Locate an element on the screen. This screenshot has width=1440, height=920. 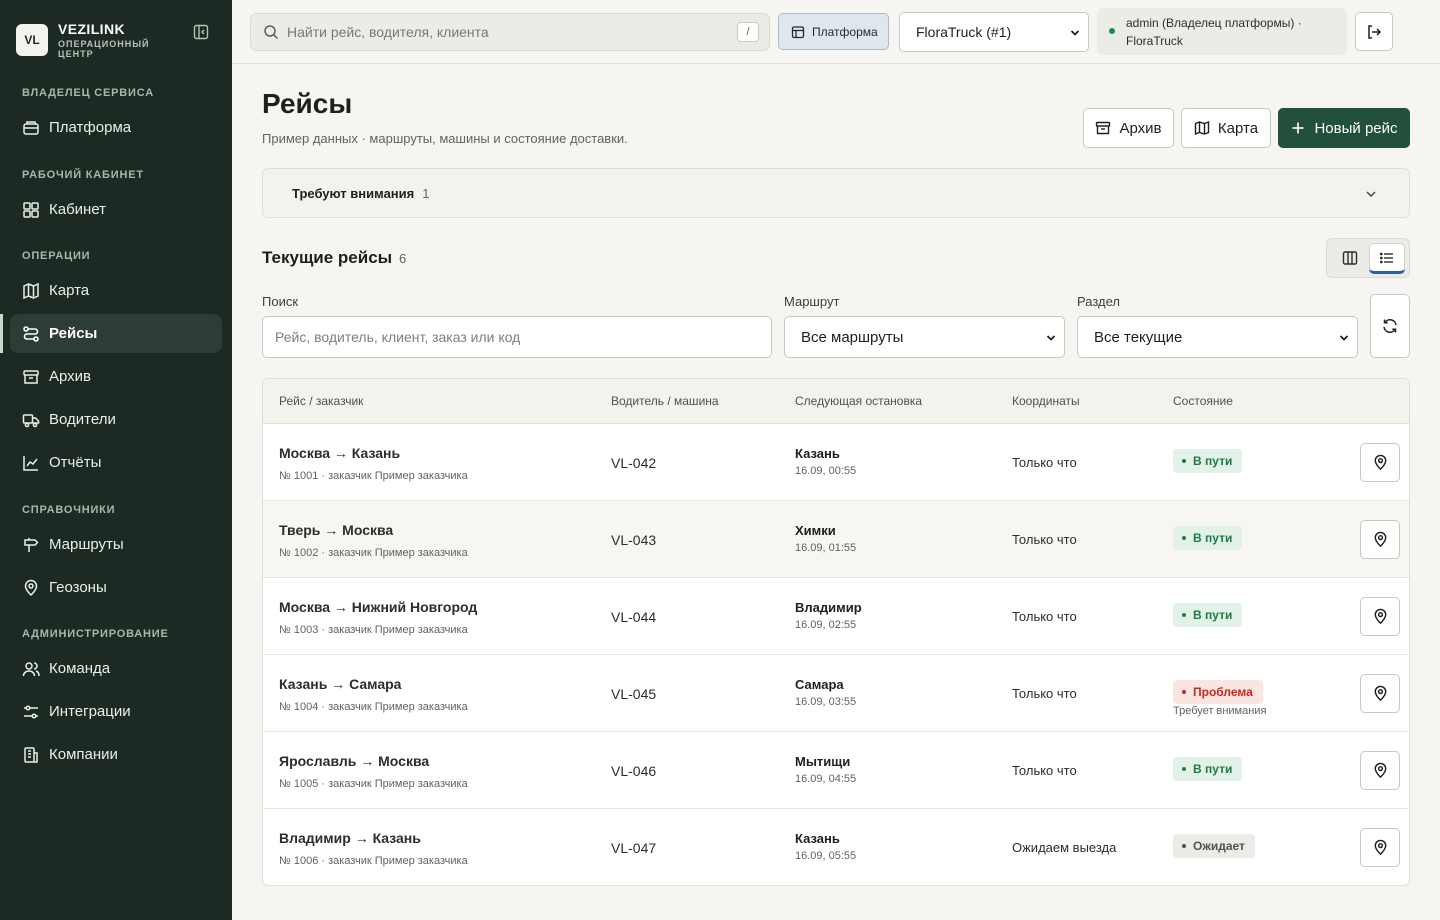
trip-route: Москва → Нижний Новгород is located at coordinates (378, 607).